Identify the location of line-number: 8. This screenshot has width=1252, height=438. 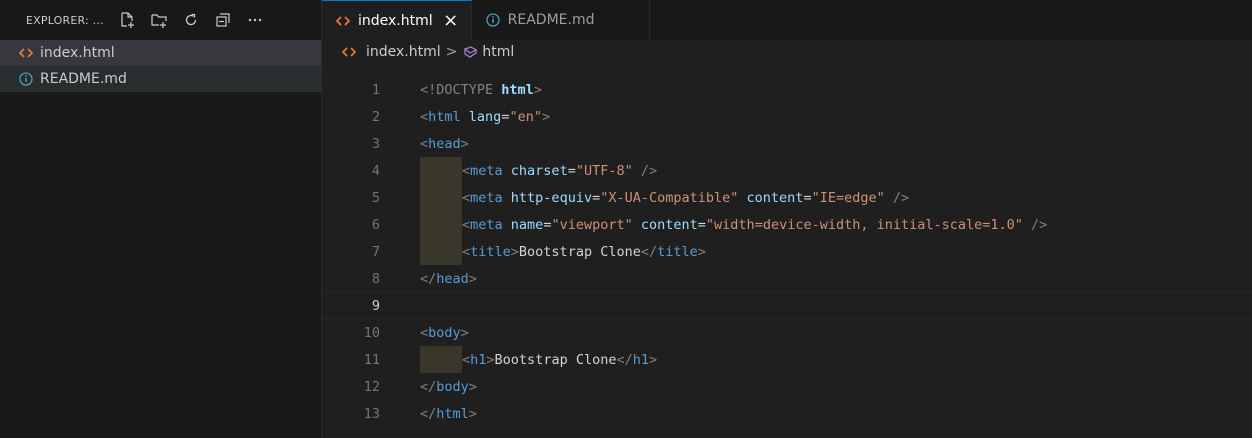
(375, 278).